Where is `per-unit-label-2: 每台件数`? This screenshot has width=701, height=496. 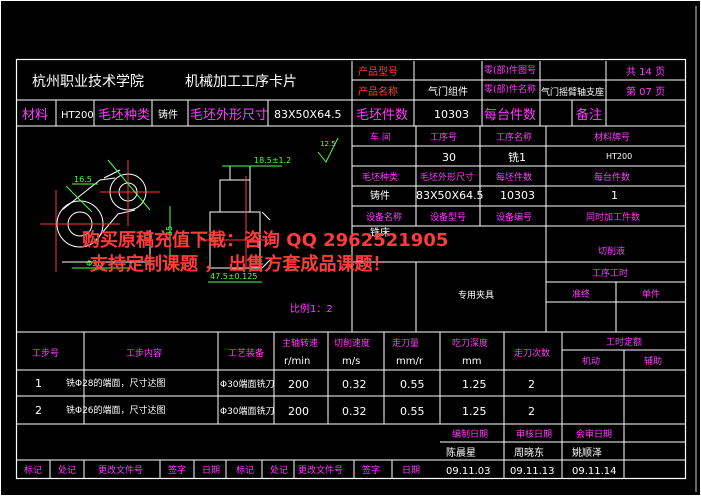
per-unit-label-2: 每台件数 is located at coordinates (612, 177).